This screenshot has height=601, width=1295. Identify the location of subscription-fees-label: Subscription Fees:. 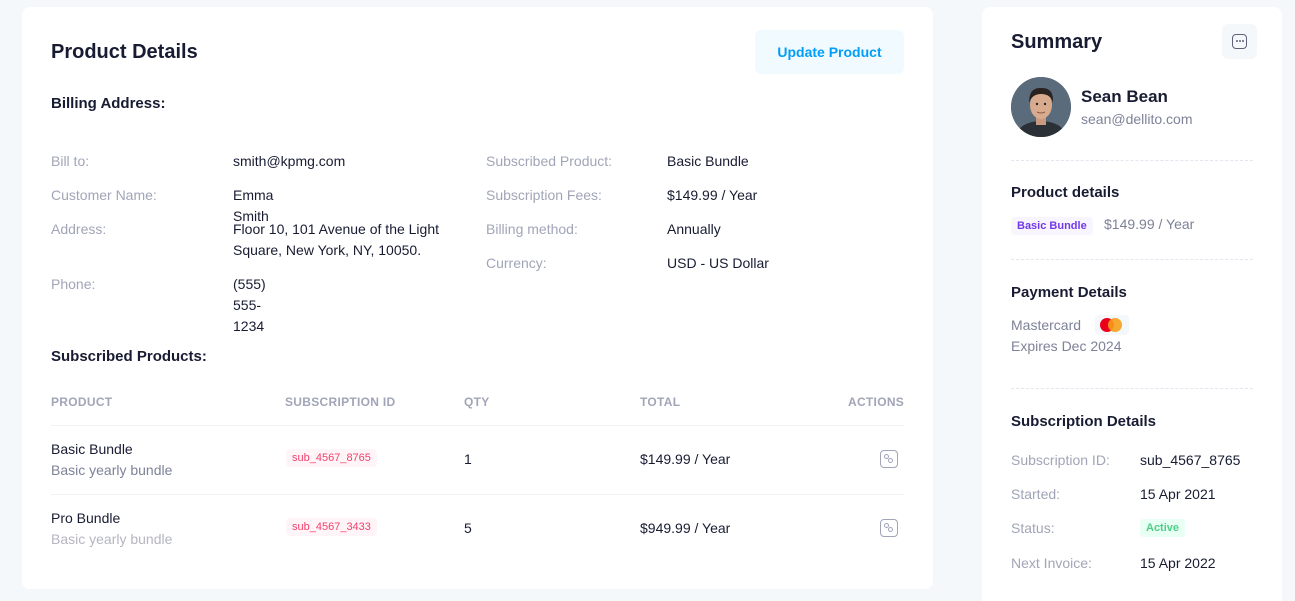
(544, 195).